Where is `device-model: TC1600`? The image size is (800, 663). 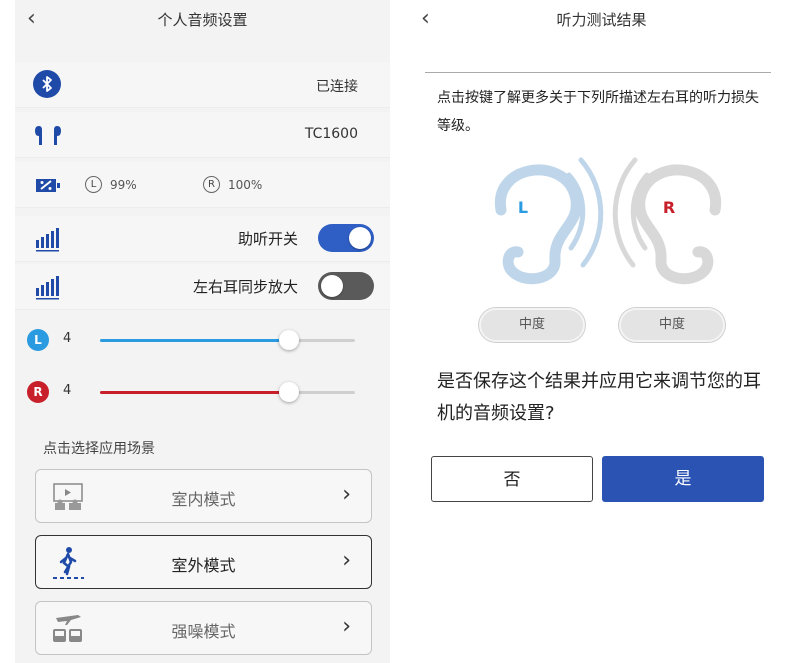
device-model: TC1600 is located at coordinates (331, 134).